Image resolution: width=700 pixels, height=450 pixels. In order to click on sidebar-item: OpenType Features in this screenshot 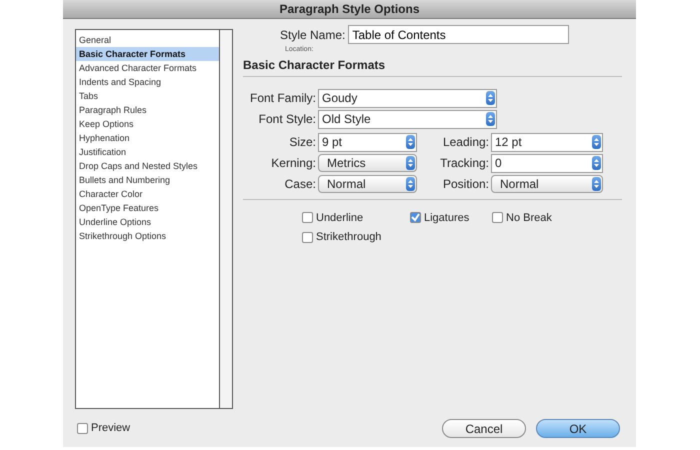, I will do `click(147, 208)`.